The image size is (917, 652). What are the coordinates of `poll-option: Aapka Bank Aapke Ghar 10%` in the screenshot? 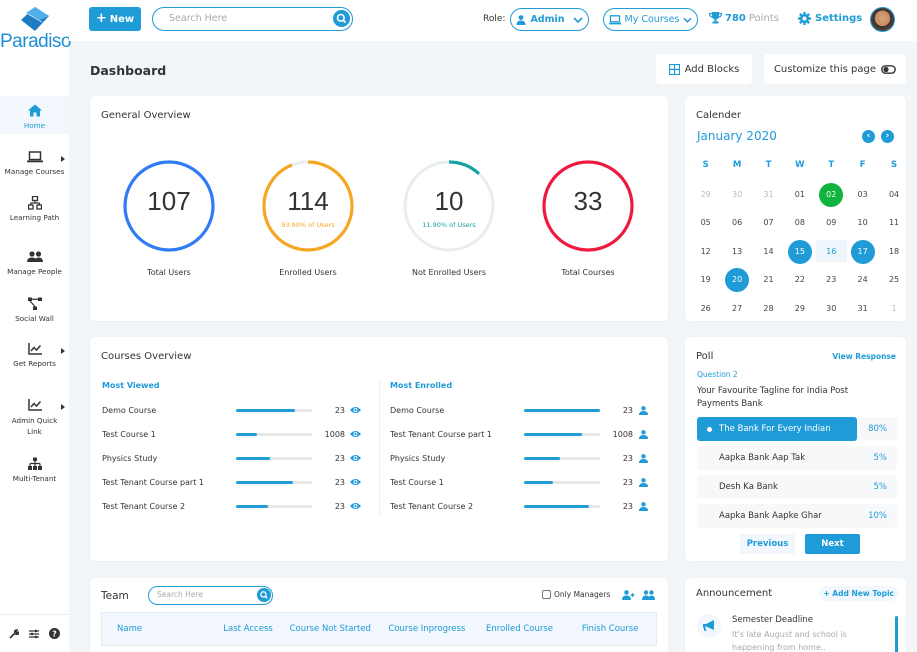 It's located at (797, 516).